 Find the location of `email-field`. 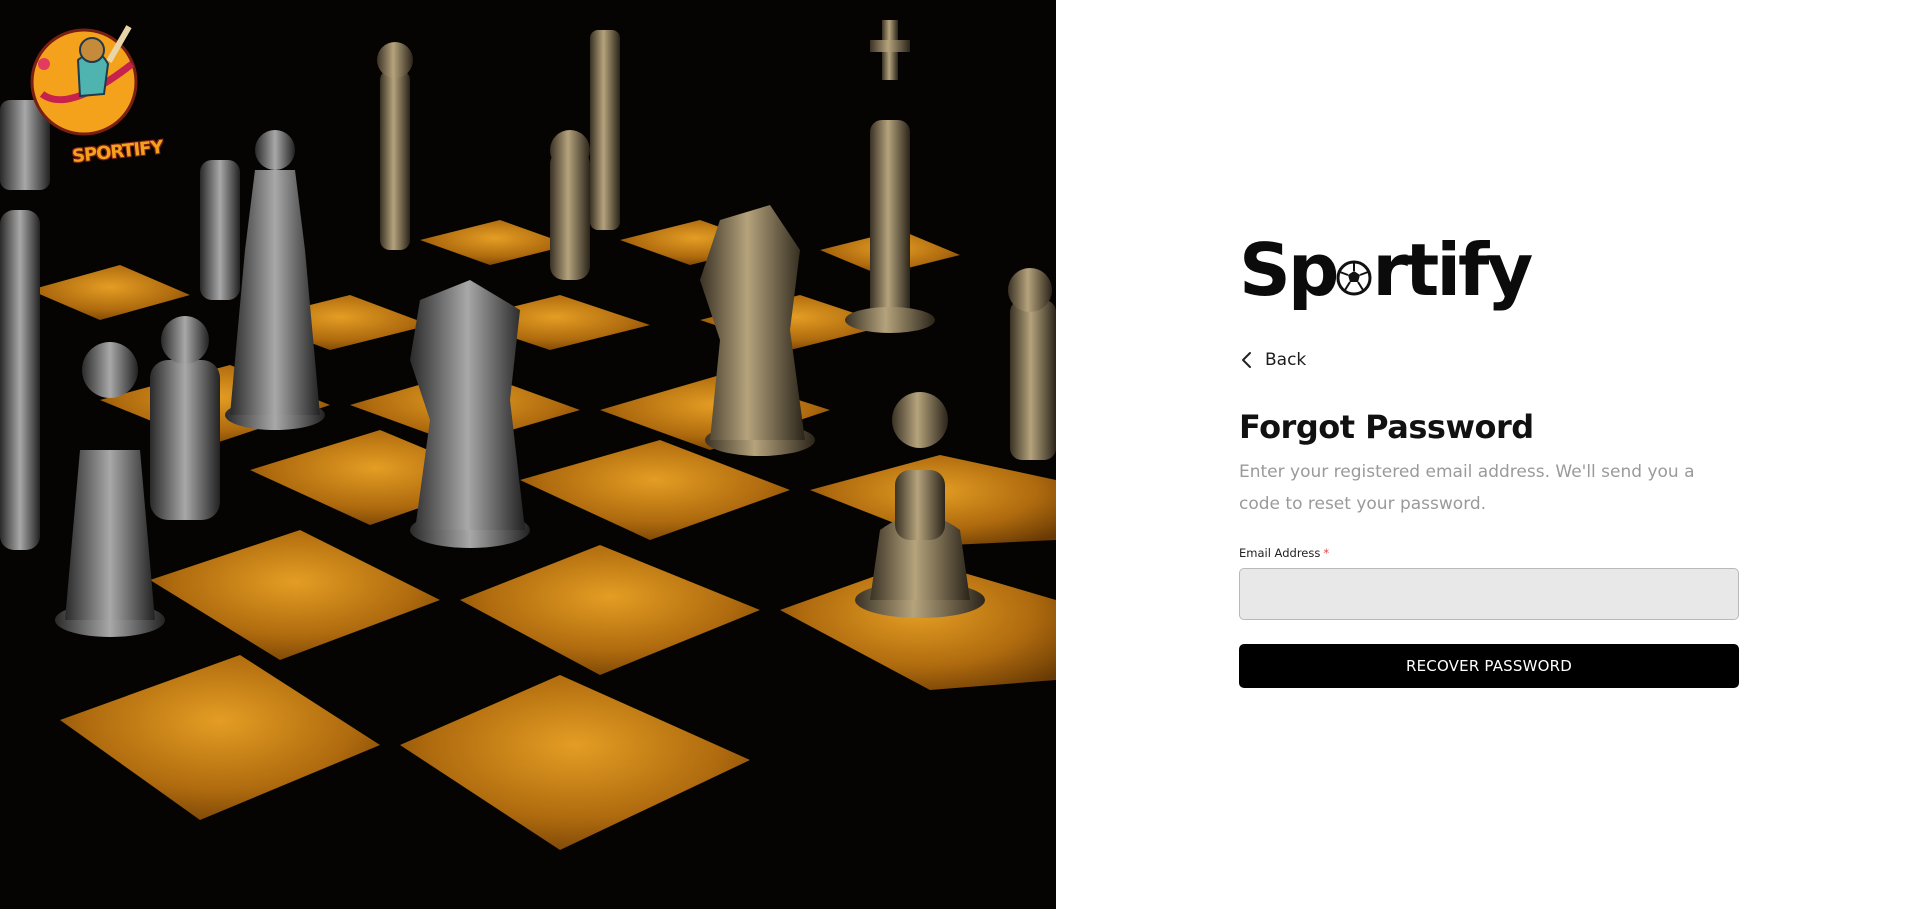

email-field is located at coordinates (1489, 594).